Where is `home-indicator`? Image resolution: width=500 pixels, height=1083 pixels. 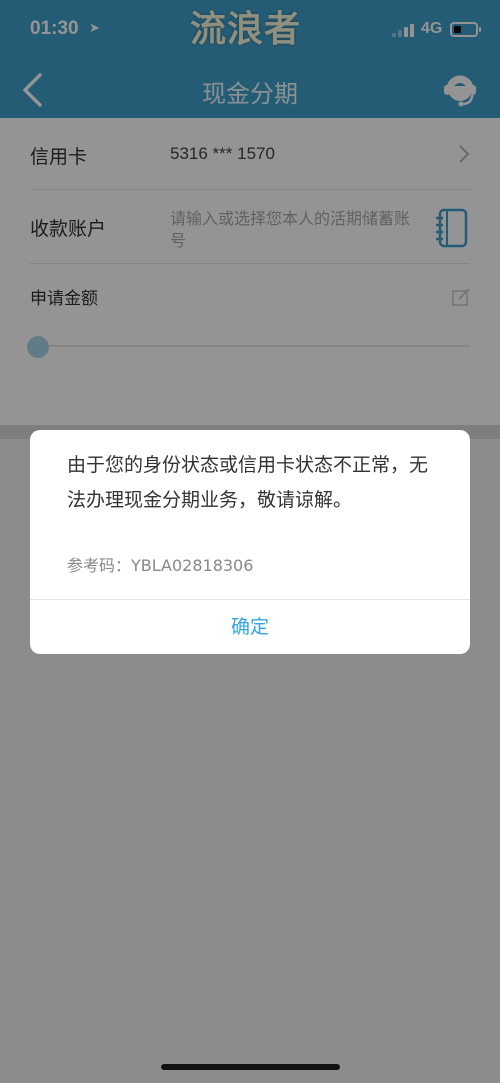 home-indicator is located at coordinates (250, 1067).